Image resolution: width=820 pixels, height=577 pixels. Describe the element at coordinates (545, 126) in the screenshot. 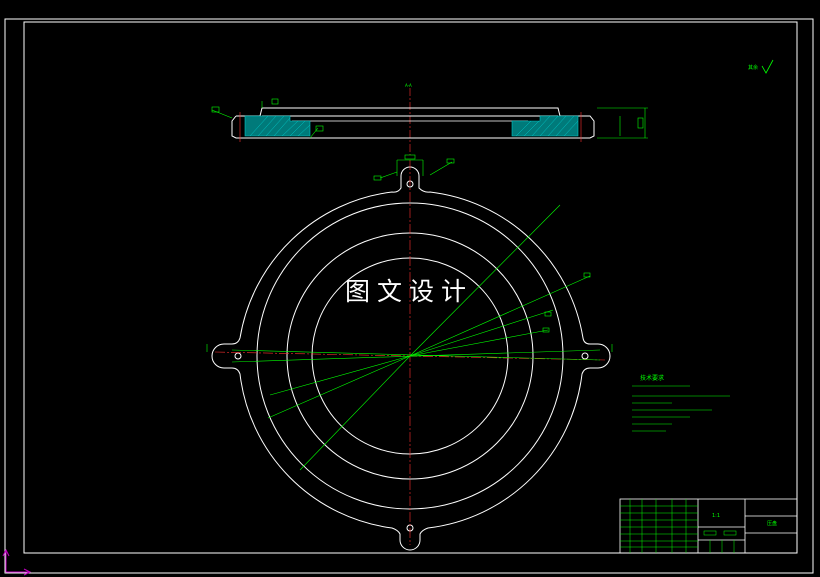

I see `right-hatch` at that location.